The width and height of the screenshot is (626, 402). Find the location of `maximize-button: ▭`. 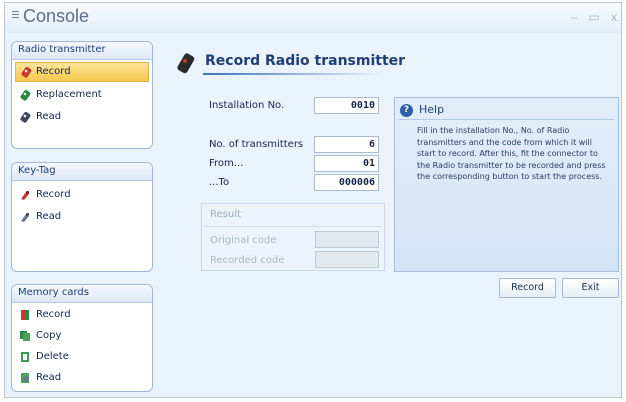

maximize-button: ▭ is located at coordinates (594, 17).